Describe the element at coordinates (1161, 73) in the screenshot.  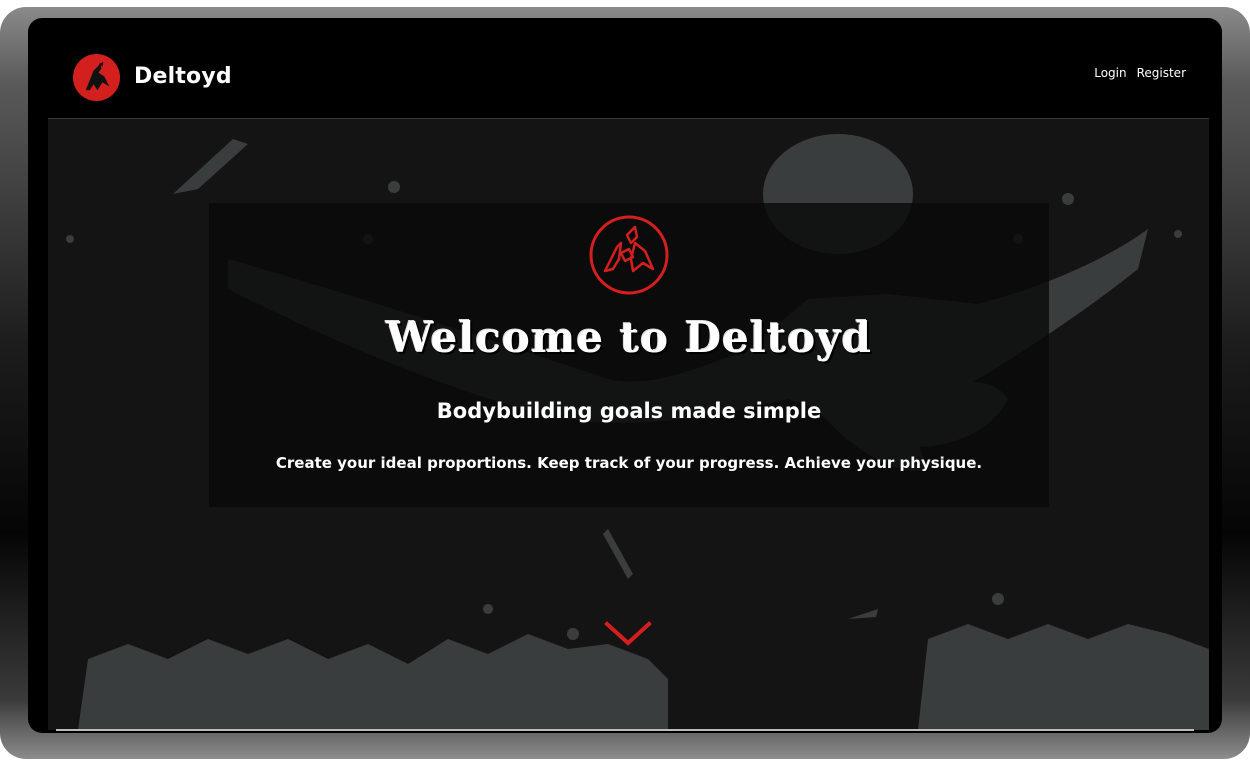
I see `register-link: Register` at that location.